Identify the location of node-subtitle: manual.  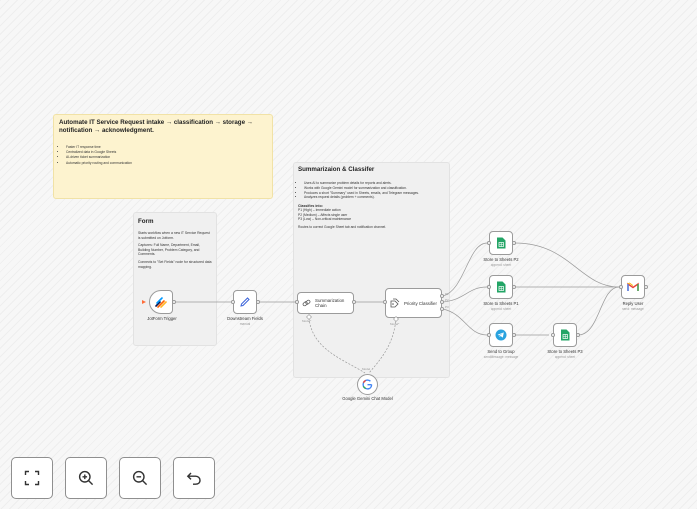
(245, 324).